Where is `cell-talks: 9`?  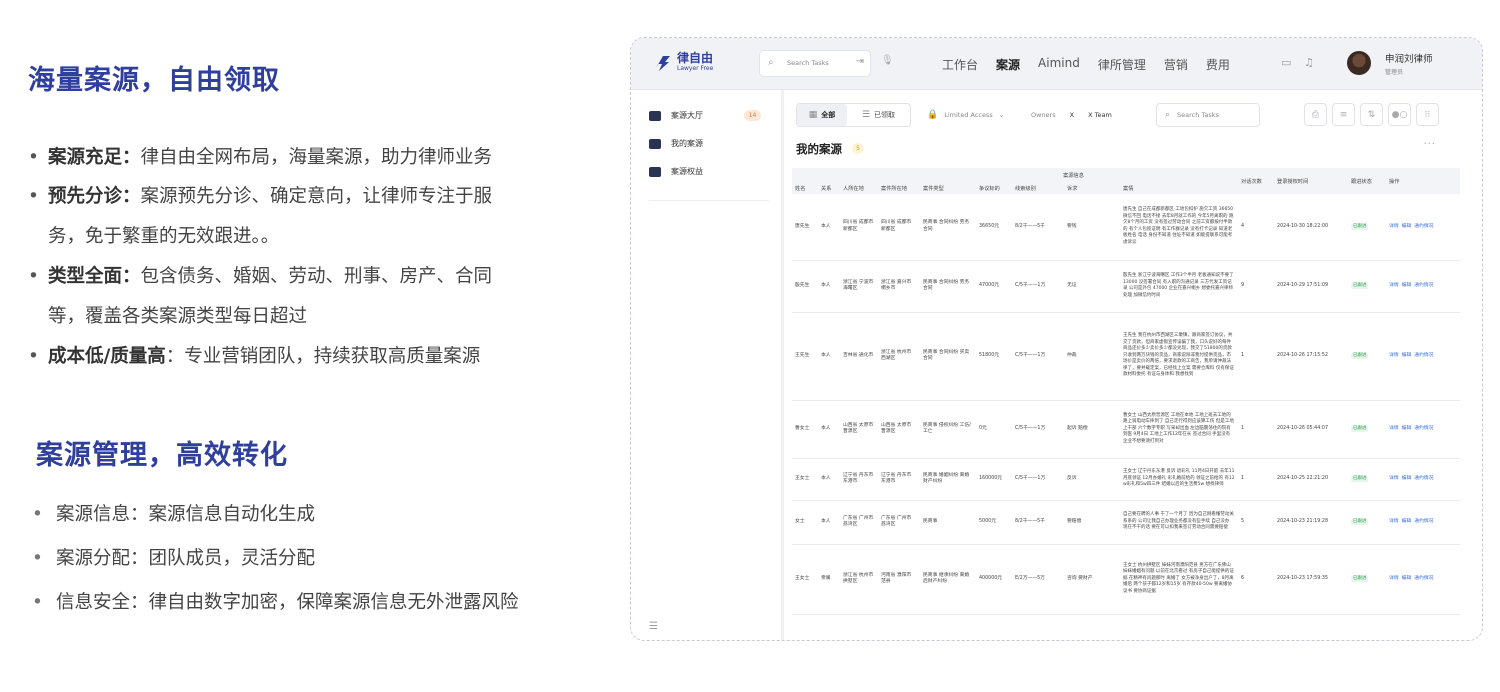 cell-talks: 9 is located at coordinates (1256, 286).